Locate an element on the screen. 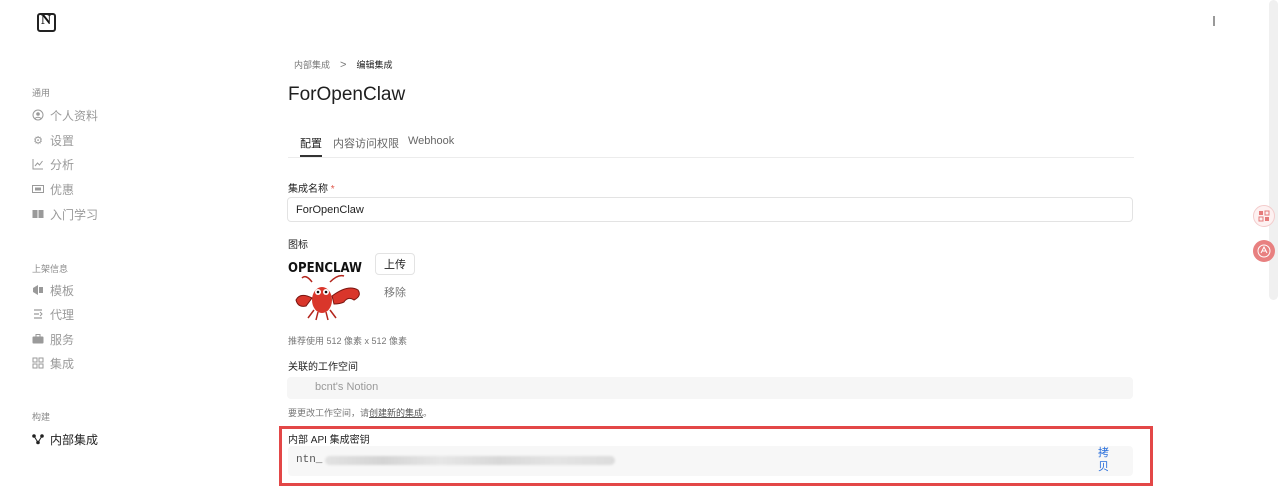 The height and width of the screenshot is (486, 1280). sidebar-item-offers: 优惠 is located at coordinates (53, 189).